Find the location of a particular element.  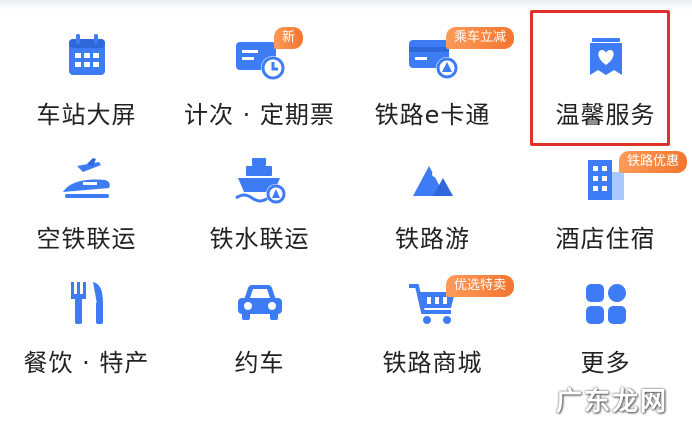

grid-item-rail-water-transport: 铁水联运 is located at coordinates (259, 188).